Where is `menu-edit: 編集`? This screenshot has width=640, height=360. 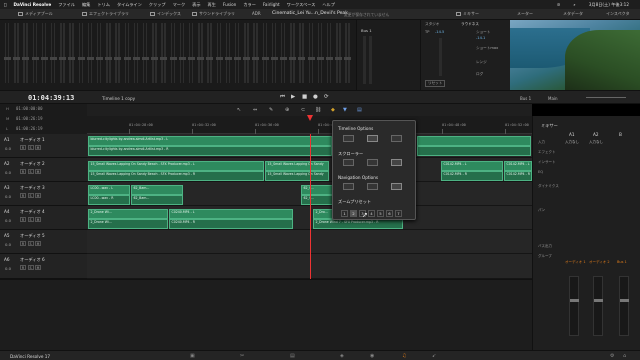 menu-edit: 編集 is located at coordinates (86, 5).